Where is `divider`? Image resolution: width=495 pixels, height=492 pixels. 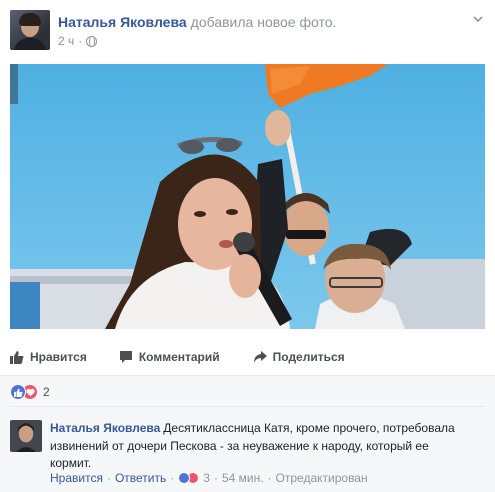
divider is located at coordinates (247, 406).